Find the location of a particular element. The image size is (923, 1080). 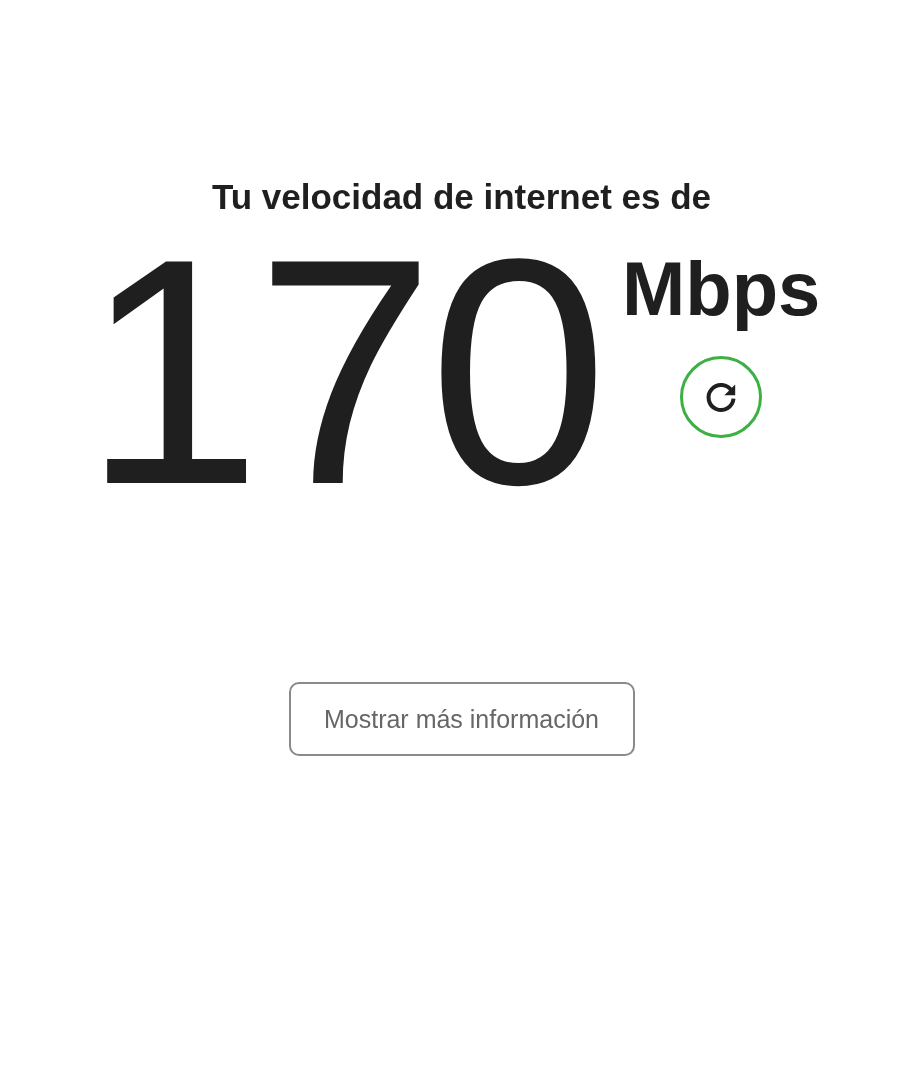

speed-heading: Tu velocidad de internet es de is located at coordinates (461, 197).